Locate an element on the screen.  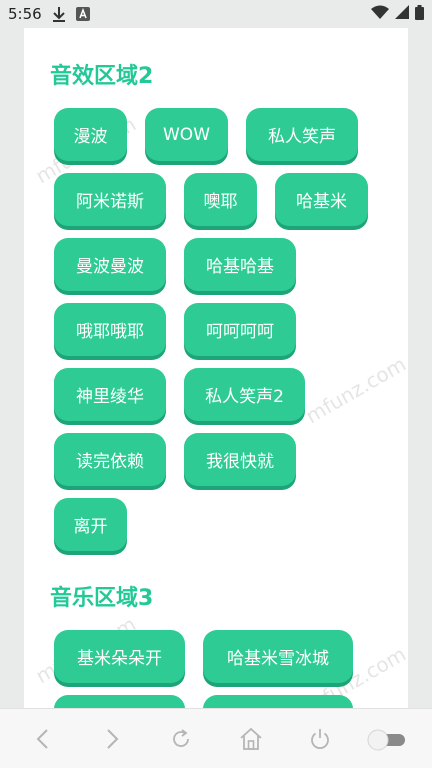
section-title: 音效区域2 is located at coordinates (102, 76).